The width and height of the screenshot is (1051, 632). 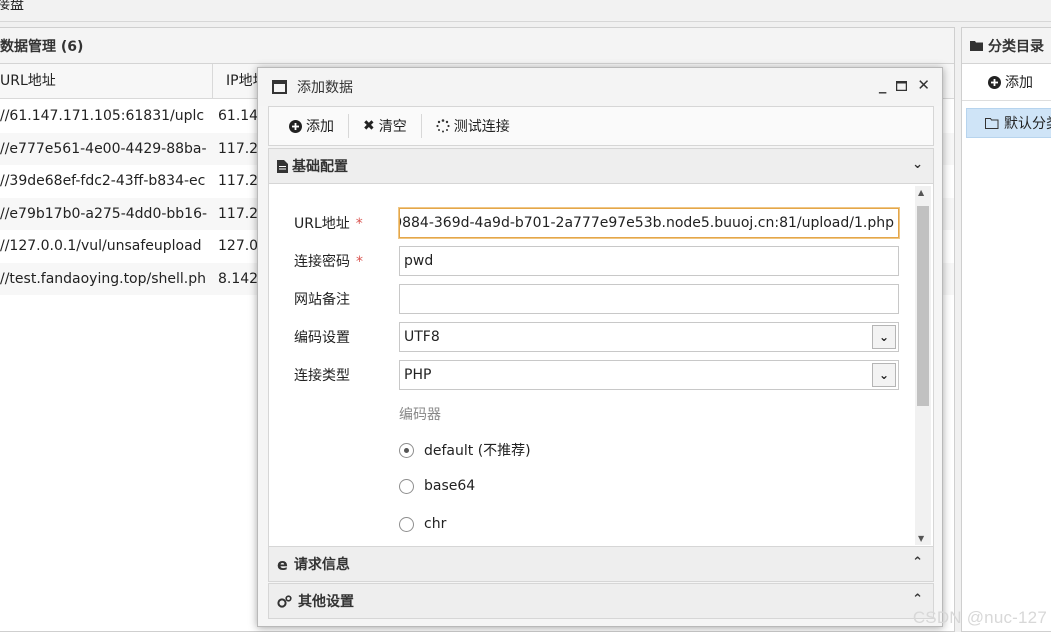 I want to click on encoder-option-label: base64, so click(x=450, y=486).